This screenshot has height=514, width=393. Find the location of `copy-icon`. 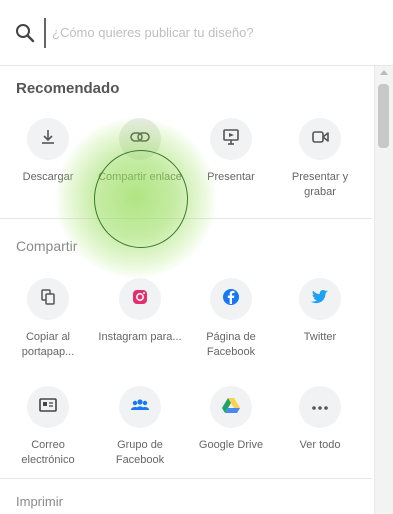

copy-icon is located at coordinates (48, 299).